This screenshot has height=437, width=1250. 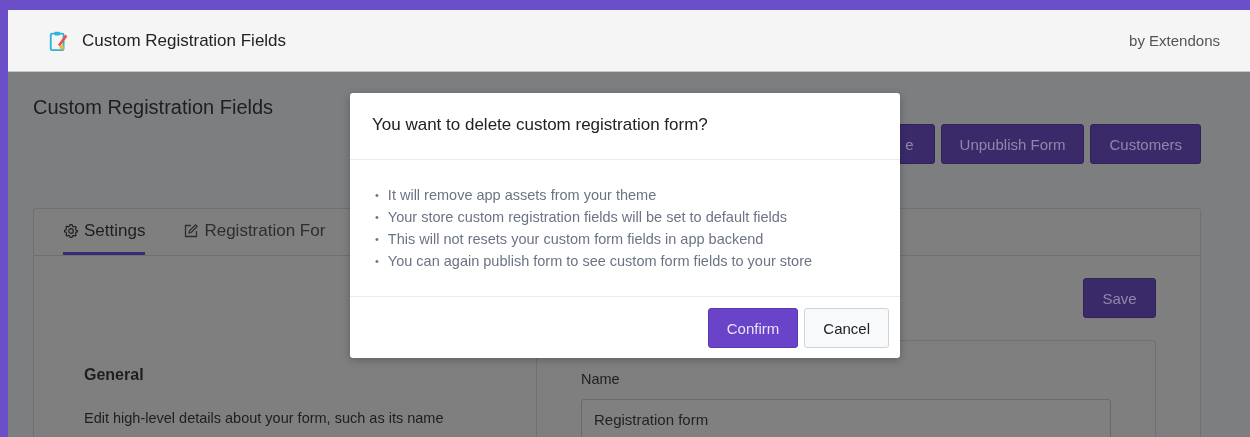 What do you see at coordinates (600, 261) in the screenshot?
I see `list-item: You can again publish form to see custom form fields to your store` at bounding box center [600, 261].